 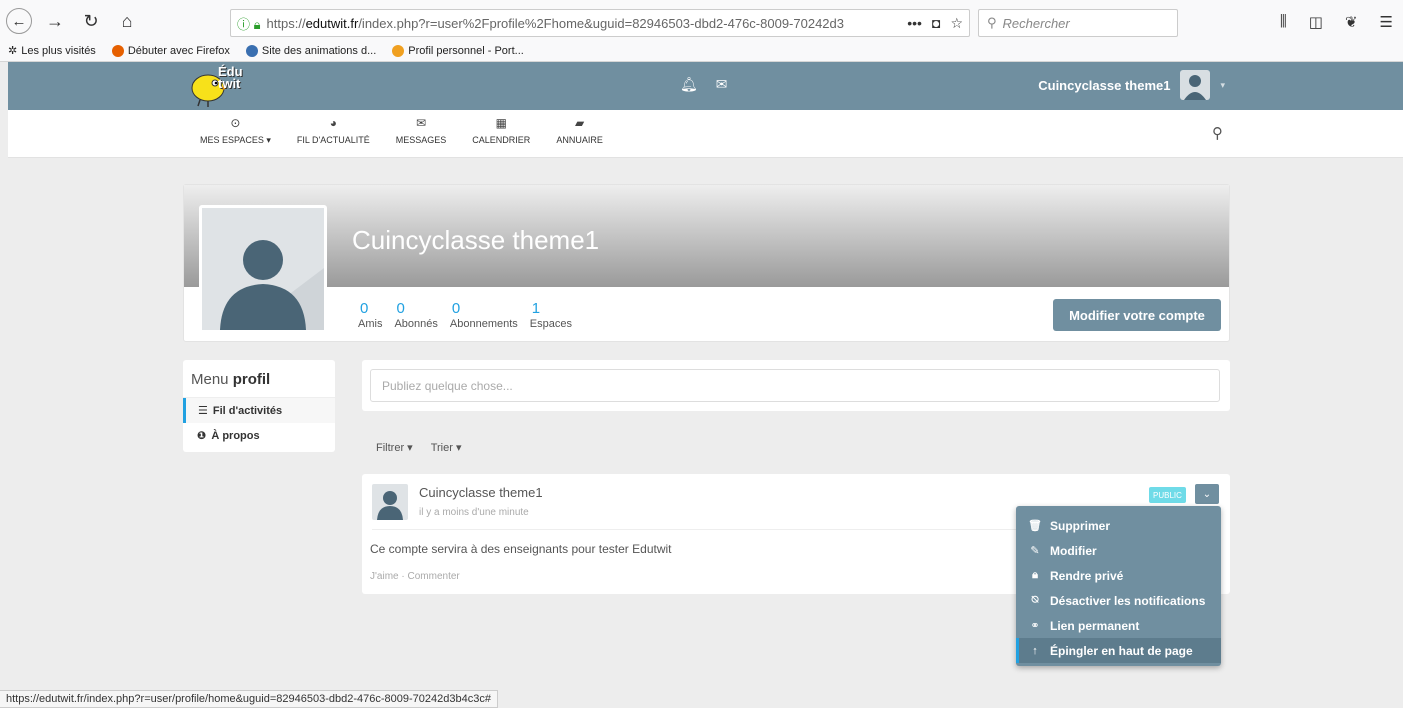 I want to click on nav-calendrier: ▦ CALENDRIER, so click(x=501, y=131).